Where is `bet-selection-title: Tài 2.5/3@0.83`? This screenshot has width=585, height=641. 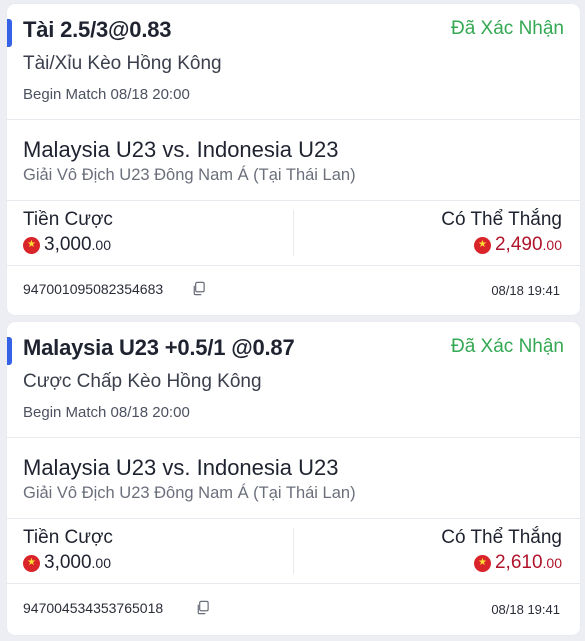
bet-selection-title: Tài 2.5/3@0.83 is located at coordinates (97, 30).